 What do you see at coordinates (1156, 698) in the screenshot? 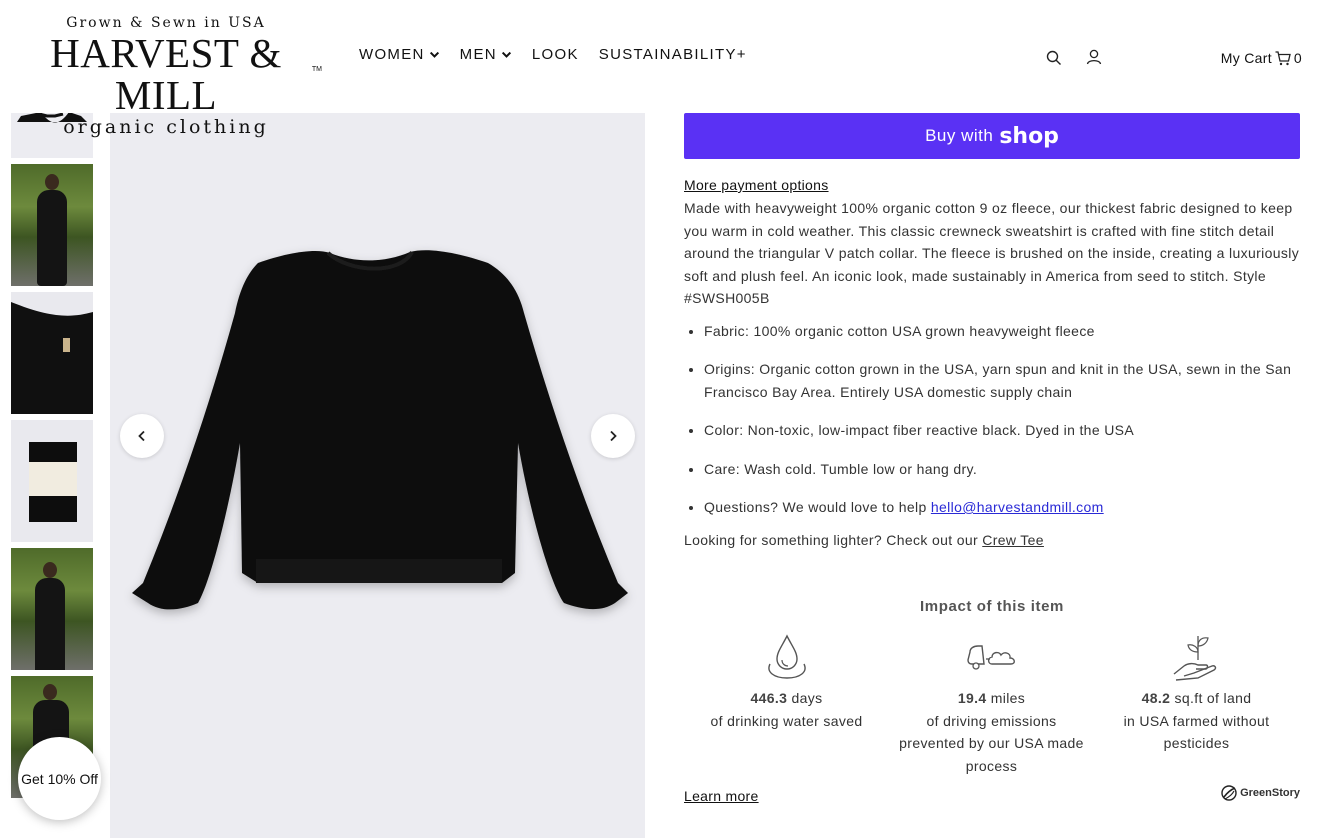
I see `impact-land-value: 48.2` at bounding box center [1156, 698].